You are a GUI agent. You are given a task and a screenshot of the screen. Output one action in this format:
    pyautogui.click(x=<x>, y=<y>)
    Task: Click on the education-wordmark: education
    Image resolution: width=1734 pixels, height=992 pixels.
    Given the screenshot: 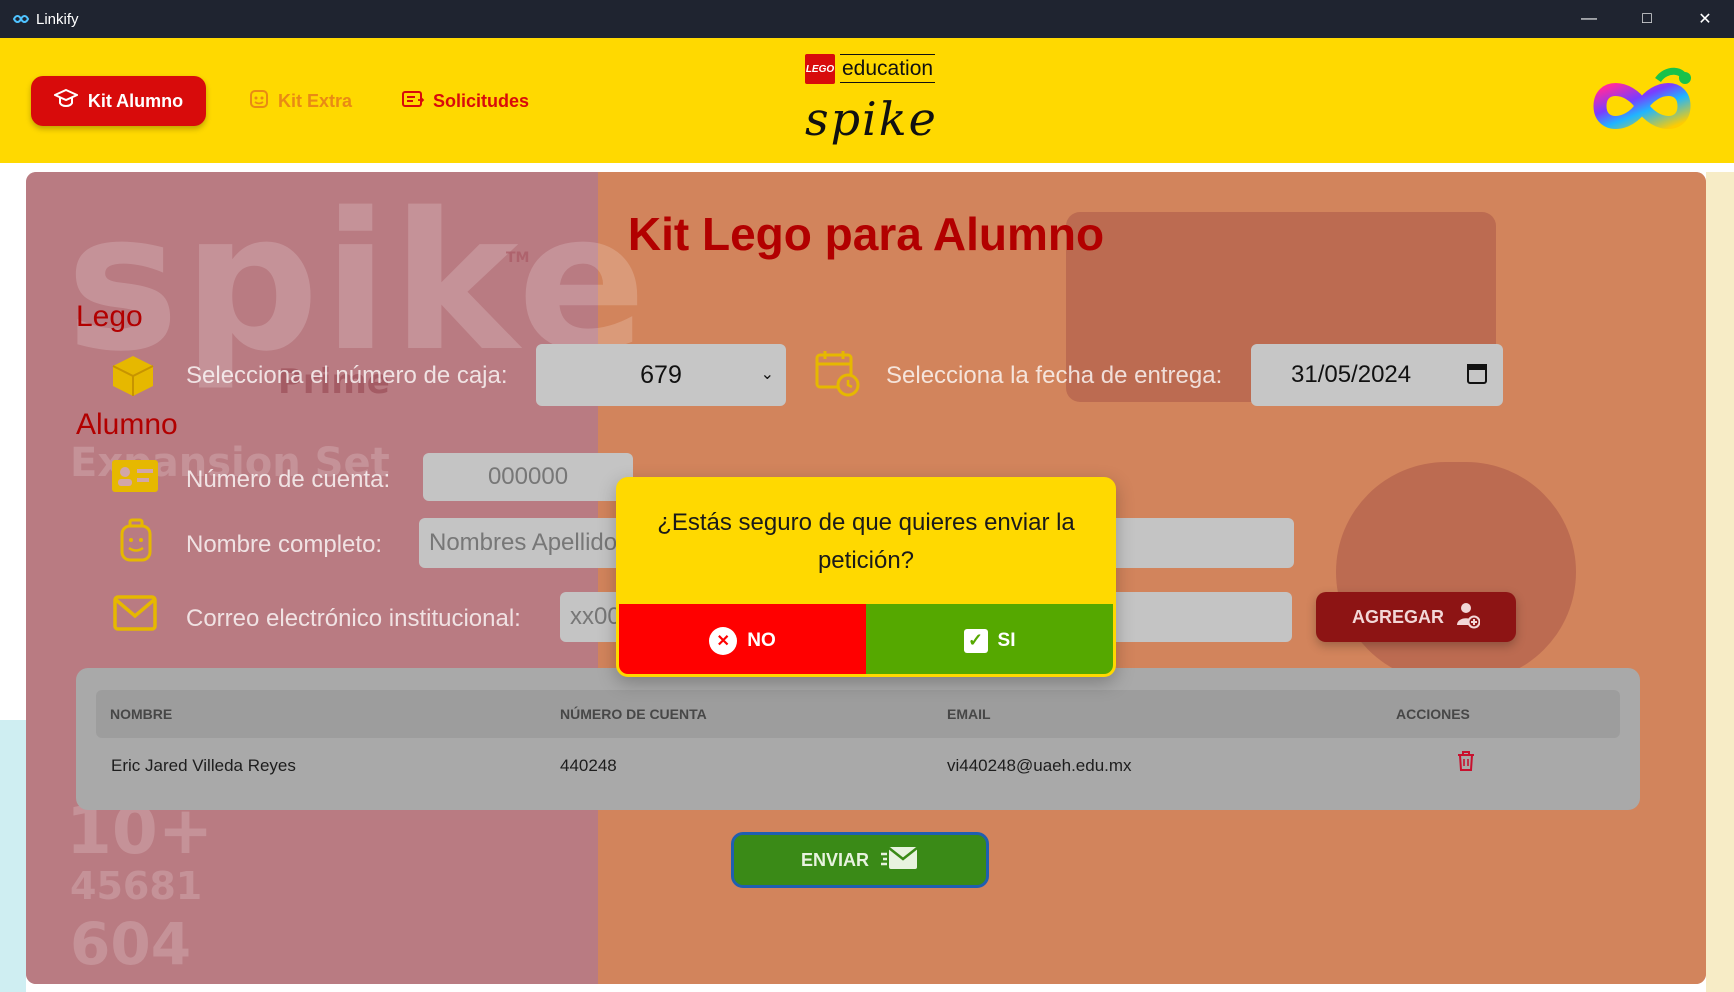 What is the action you would take?
    pyautogui.click(x=888, y=68)
    